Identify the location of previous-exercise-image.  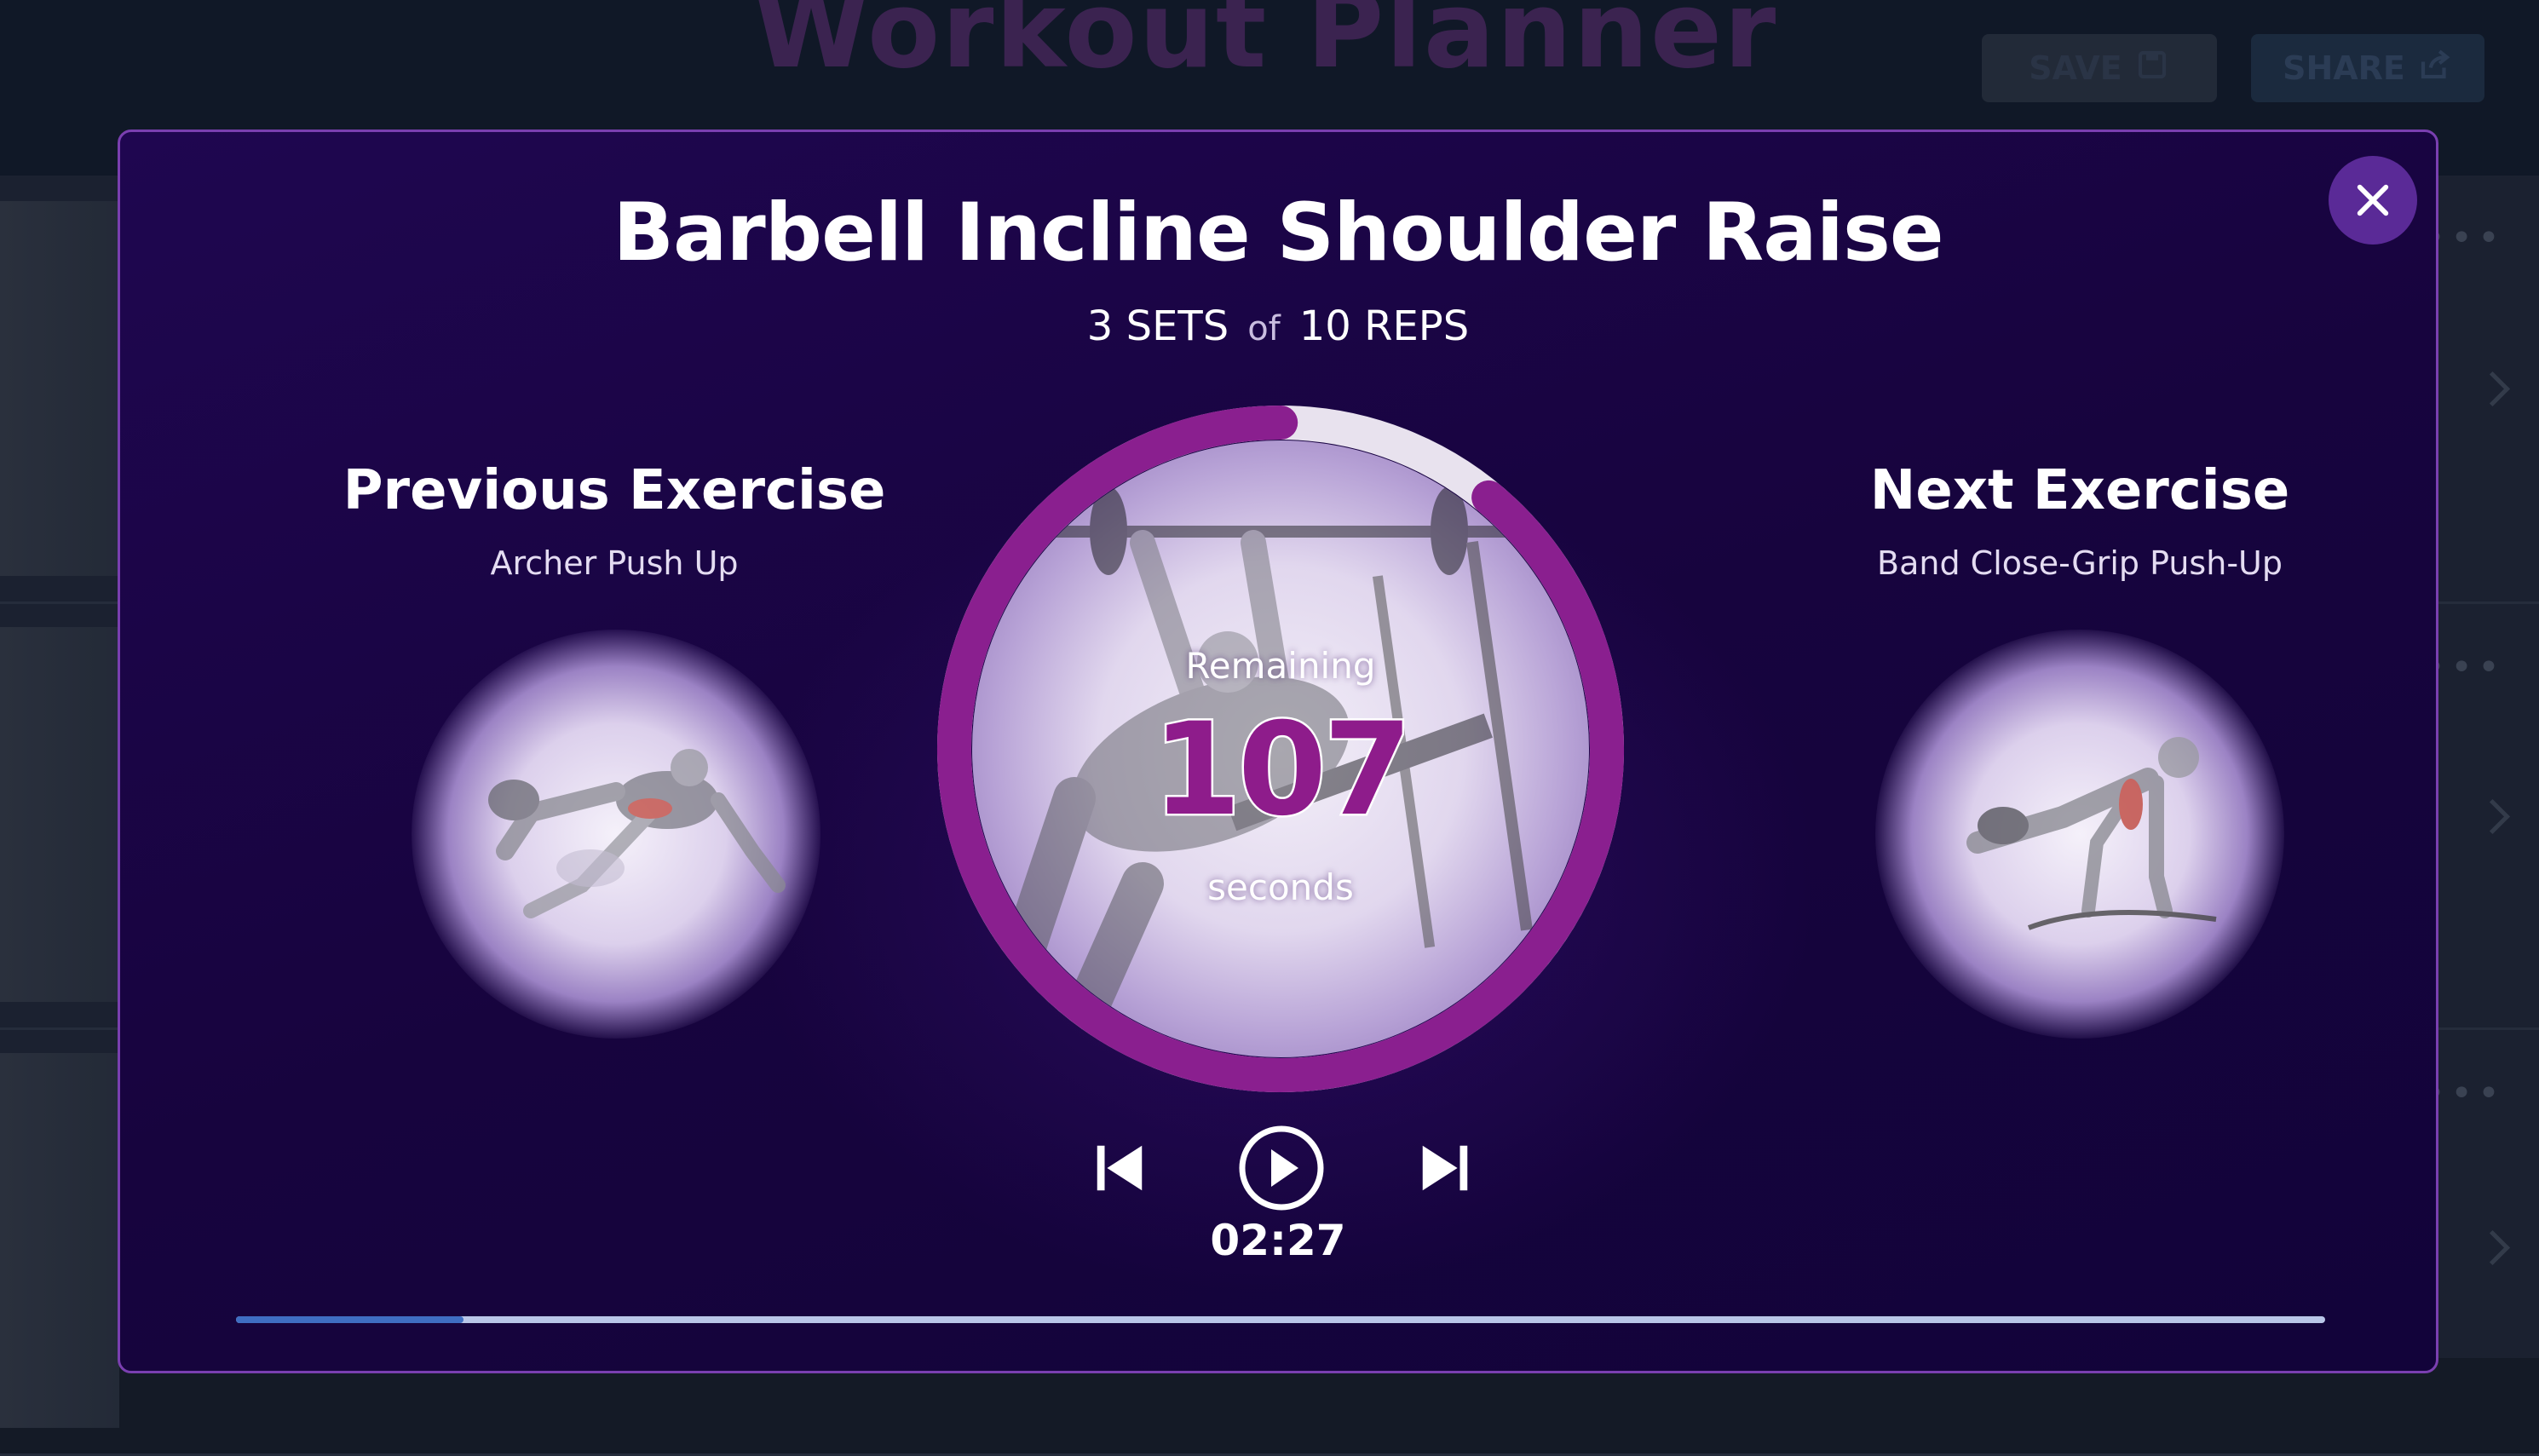
(616, 835).